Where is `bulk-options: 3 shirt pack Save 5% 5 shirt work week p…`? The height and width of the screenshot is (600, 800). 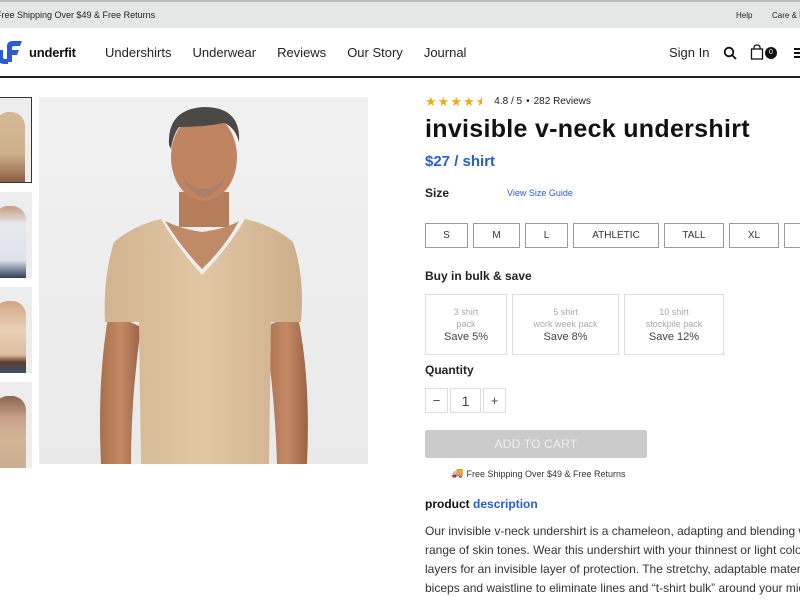 bulk-options: 3 shirt pack Save 5% 5 shirt work week p… is located at coordinates (577, 324).